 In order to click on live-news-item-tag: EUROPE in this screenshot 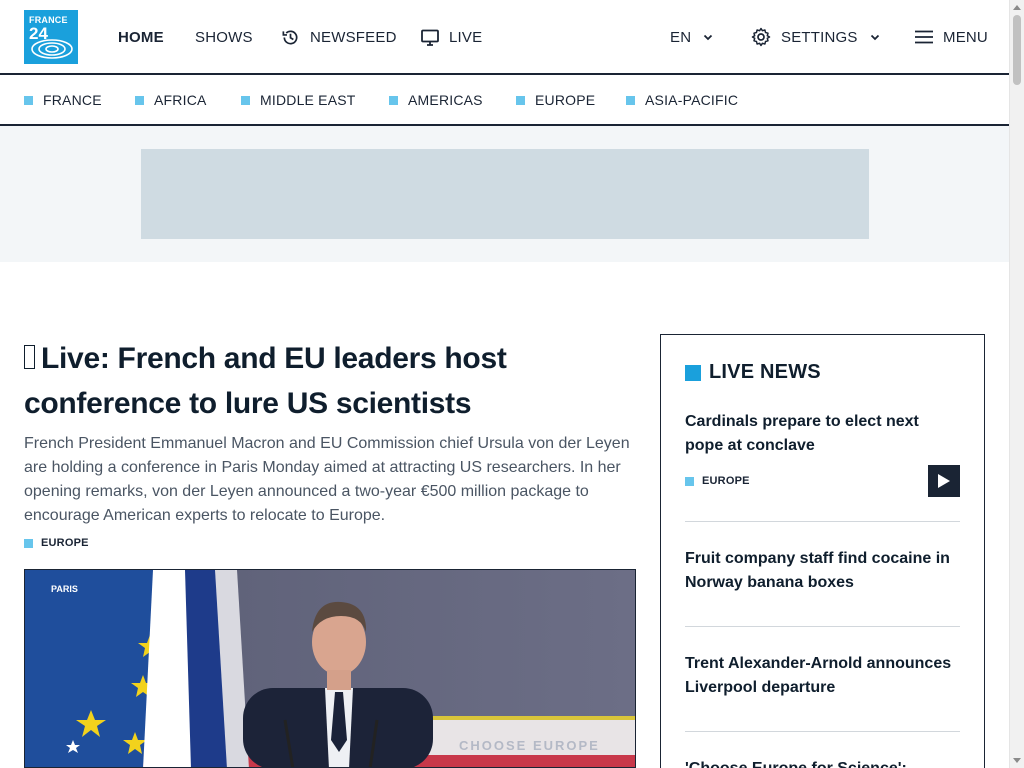, I will do `click(717, 481)`.